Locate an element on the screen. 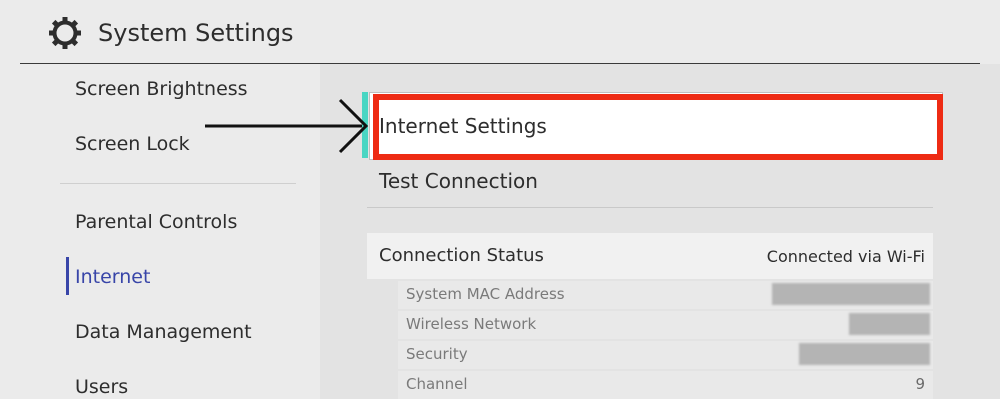 The width and height of the screenshot is (1000, 399). sidebar-item-screen-lock: Screen Lock is located at coordinates (132, 144).